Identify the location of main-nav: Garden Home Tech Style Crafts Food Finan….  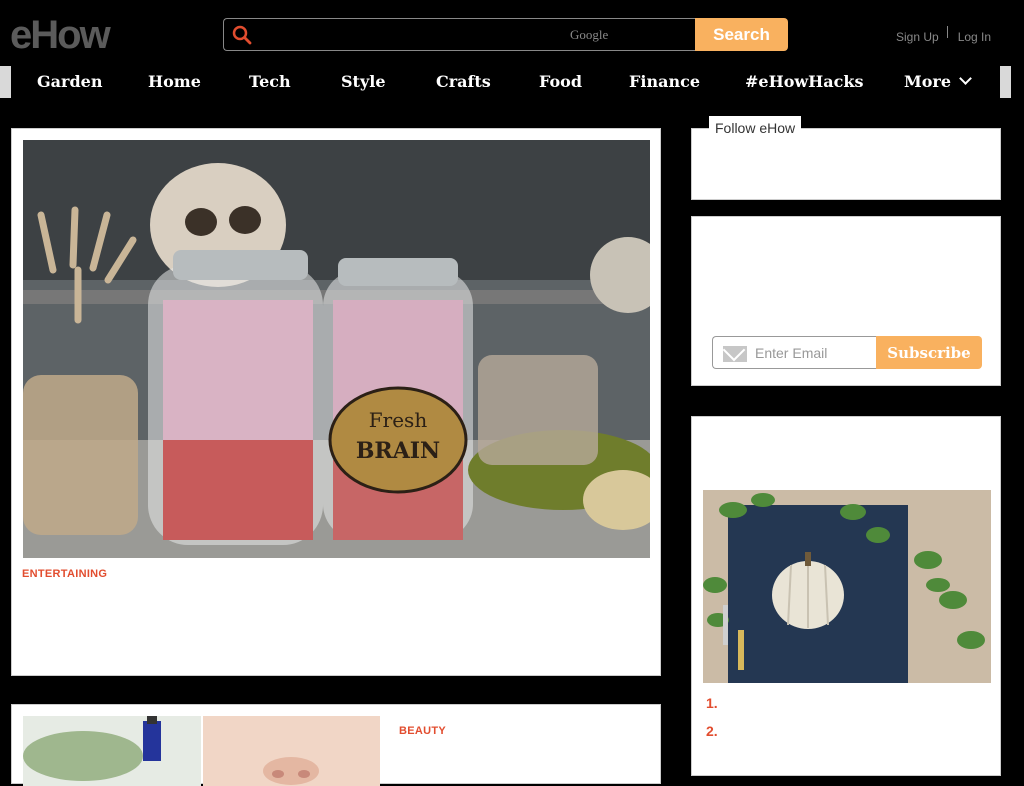
(512, 82).